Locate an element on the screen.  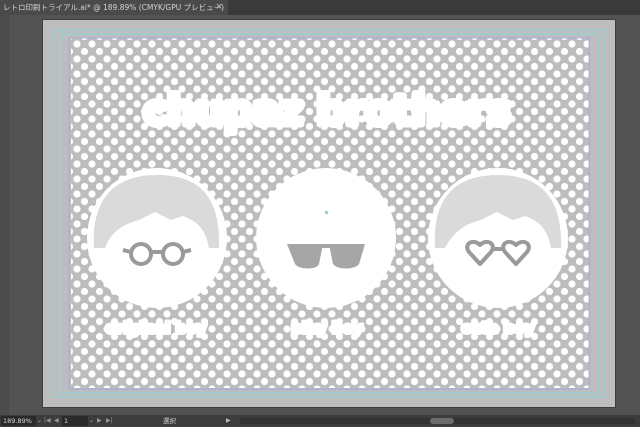
close-icon: × is located at coordinates (219, 7).